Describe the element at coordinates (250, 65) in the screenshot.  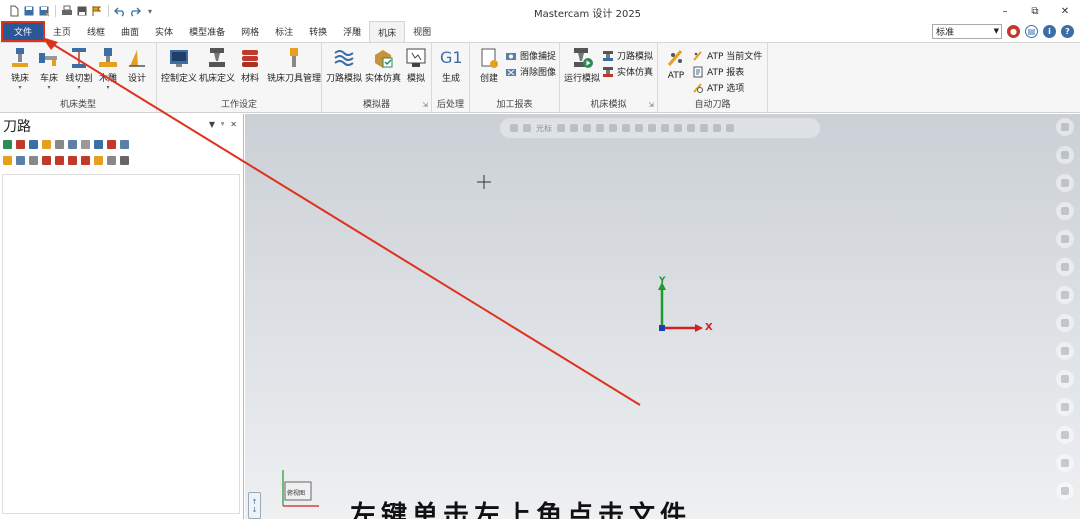
I see `stock-button: 材料` at that location.